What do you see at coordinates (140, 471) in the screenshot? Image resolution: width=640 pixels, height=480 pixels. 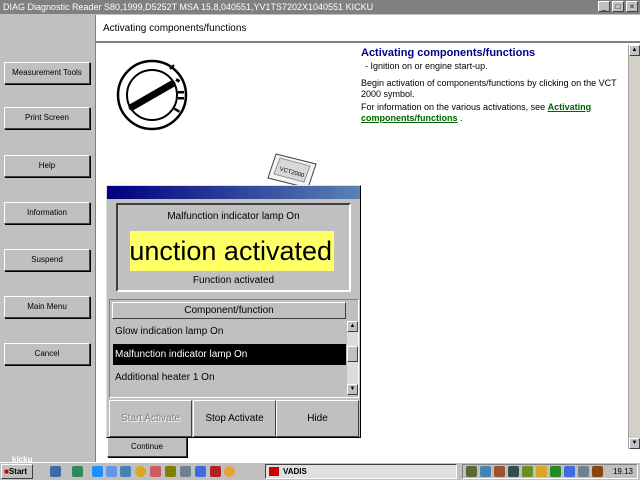 I see `smiley-icon` at bounding box center [140, 471].